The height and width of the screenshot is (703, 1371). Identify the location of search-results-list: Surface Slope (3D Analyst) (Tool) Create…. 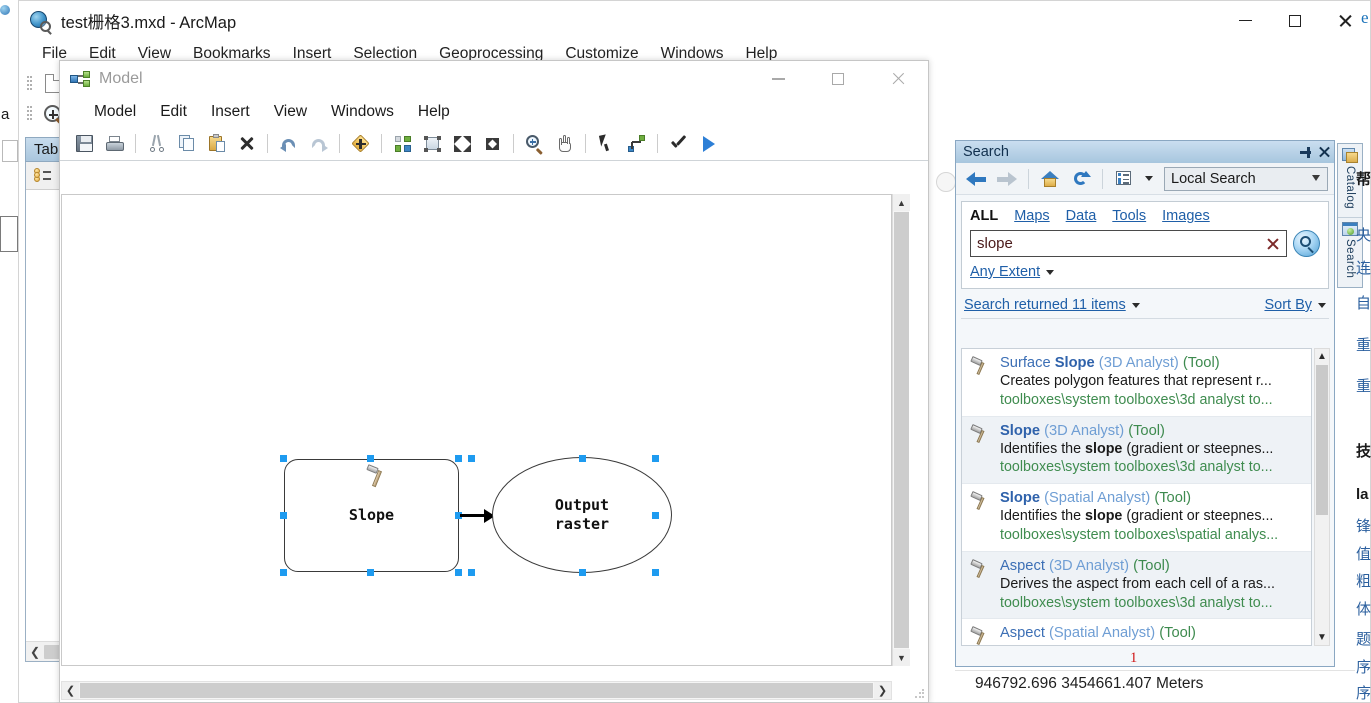
(1136, 497).